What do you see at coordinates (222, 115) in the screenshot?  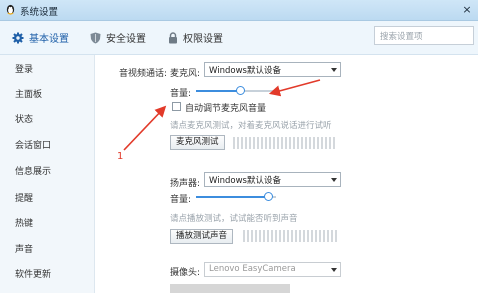 I see `annotation-overlay` at bounding box center [222, 115].